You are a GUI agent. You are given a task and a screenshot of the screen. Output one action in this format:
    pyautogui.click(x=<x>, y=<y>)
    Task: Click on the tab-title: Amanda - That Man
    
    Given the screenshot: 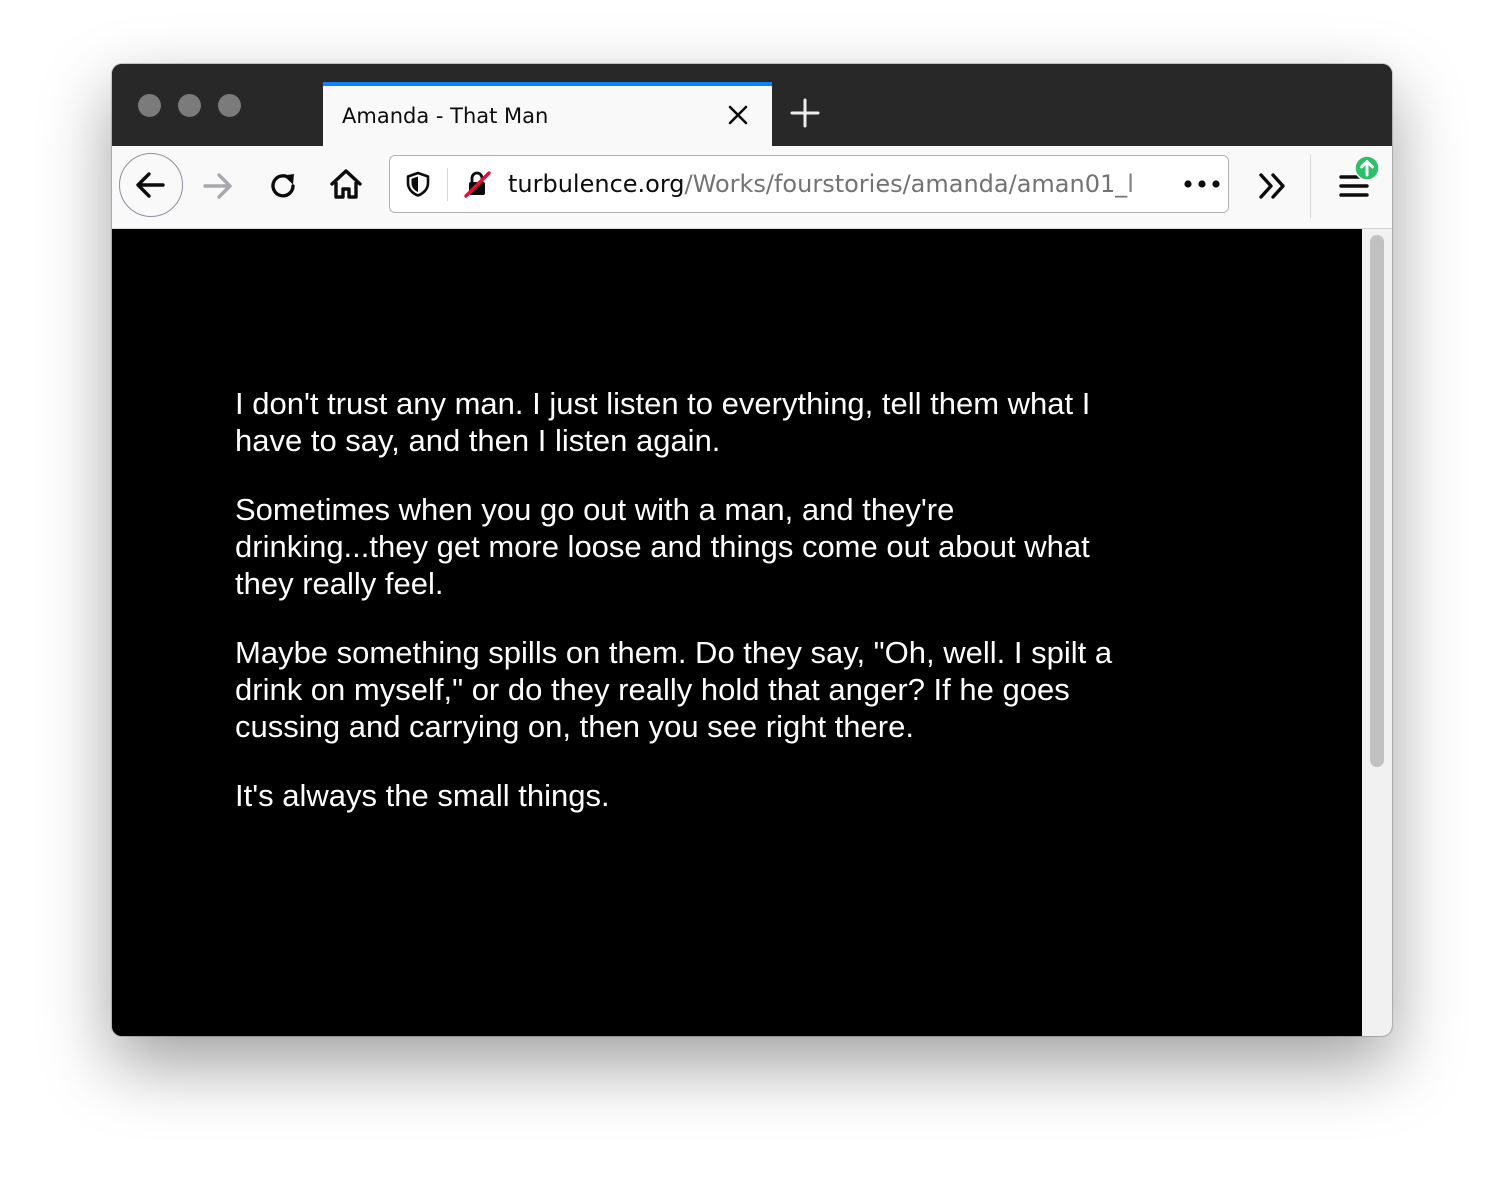 What is the action you would take?
    pyautogui.click(x=445, y=116)
    